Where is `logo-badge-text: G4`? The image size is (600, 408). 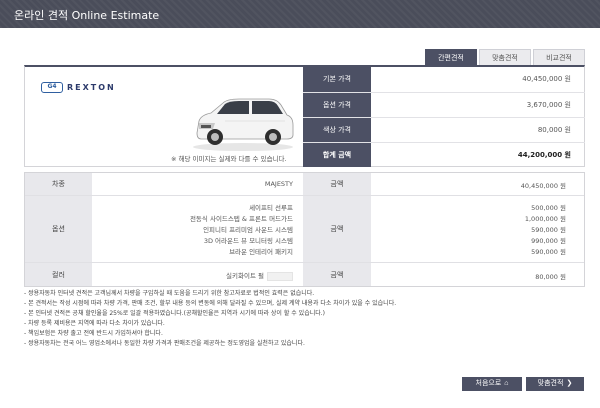 logo-badge-text: G4 is located at coordinates (52, 86).